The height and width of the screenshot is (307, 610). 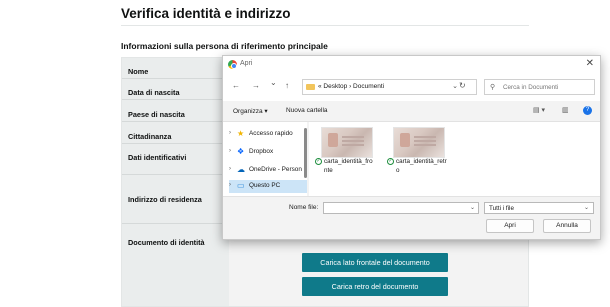 I want to click on file-name: carta_identità_fronte, so click(x=348, y=166).